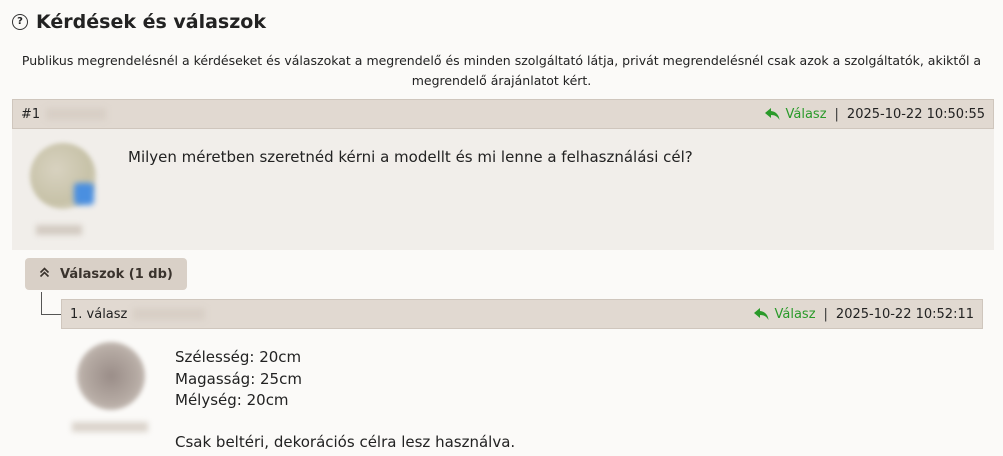 This screenshot has width=1003, height=456. What do you see at coordinates (232, 400) in the screenshot?
I see `answer-line: Mélység: 20cm` at bounding box center [232, 400].